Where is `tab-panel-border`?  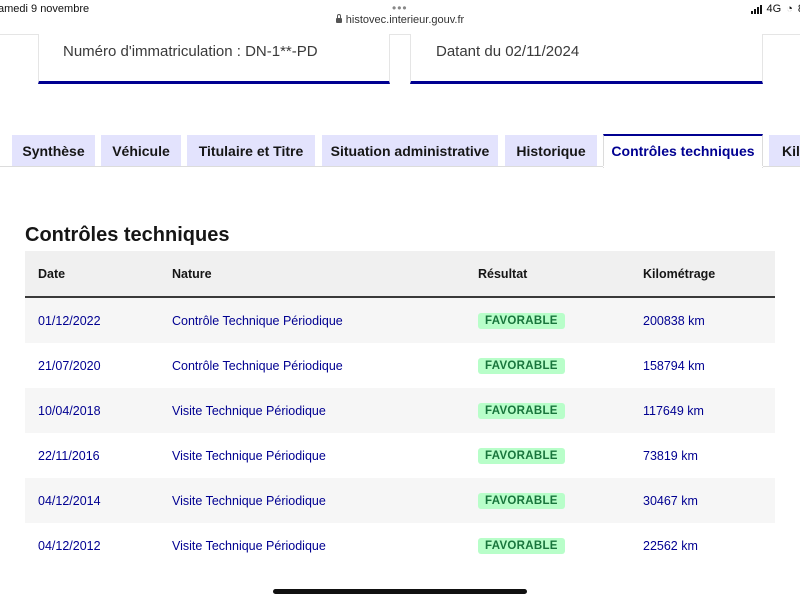
tab-panel-border is located at coordinates (400, 166).